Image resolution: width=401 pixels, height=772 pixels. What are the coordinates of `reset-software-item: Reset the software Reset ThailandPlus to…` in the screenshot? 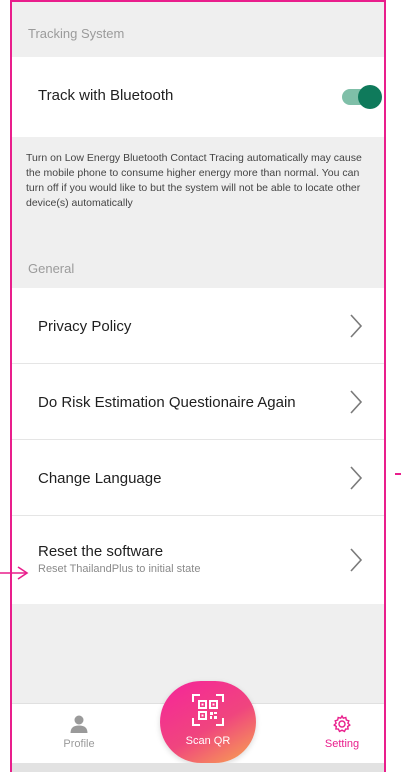 It's located at (198, 560).